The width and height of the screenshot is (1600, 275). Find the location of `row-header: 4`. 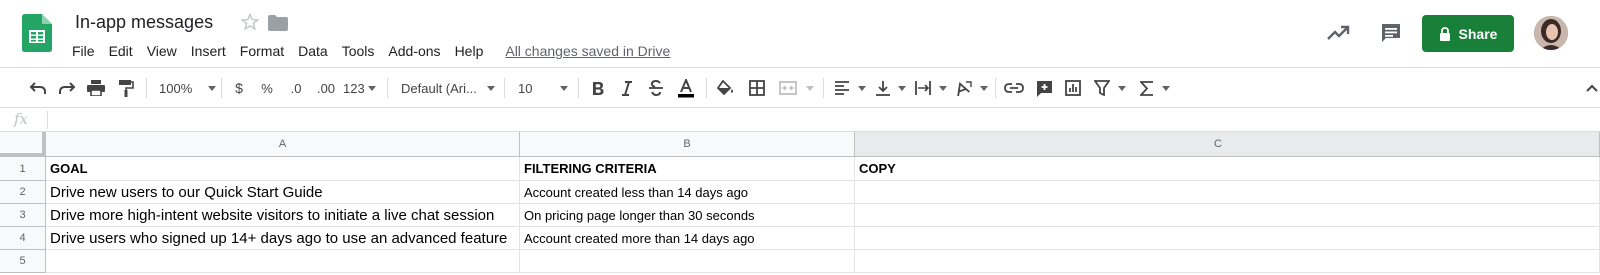

row-header: 4 is located at coordinates (23, 238).